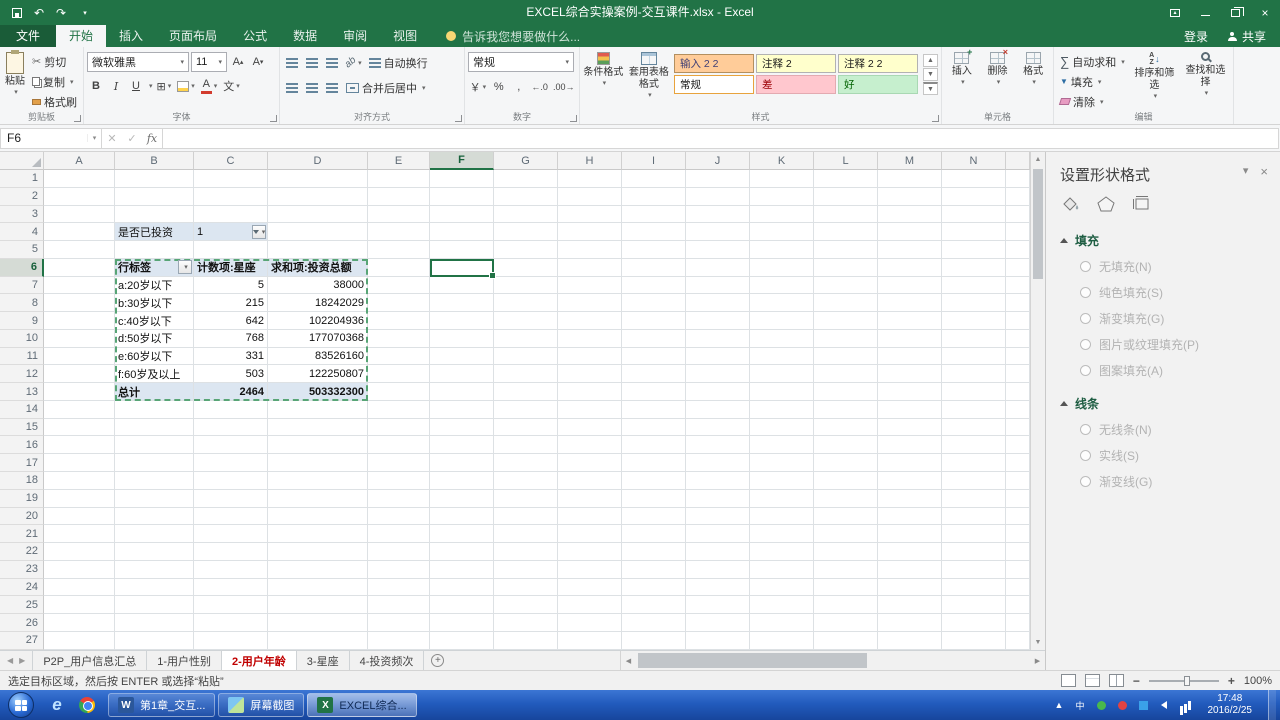 This screenshot has height=720, width=1280. I want to click on grid-cell-H12, so click(590, 374).